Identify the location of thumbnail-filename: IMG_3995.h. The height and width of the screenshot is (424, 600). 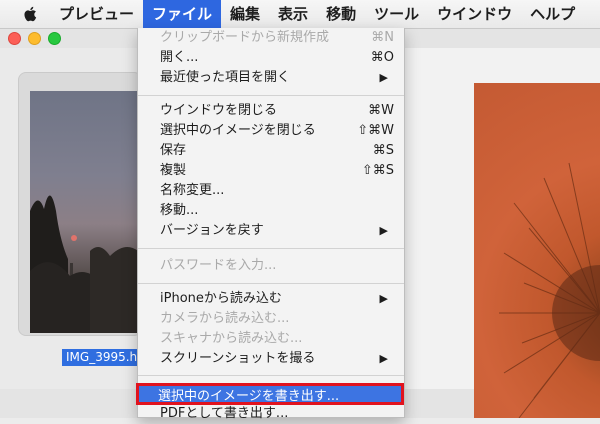
(105, 357).